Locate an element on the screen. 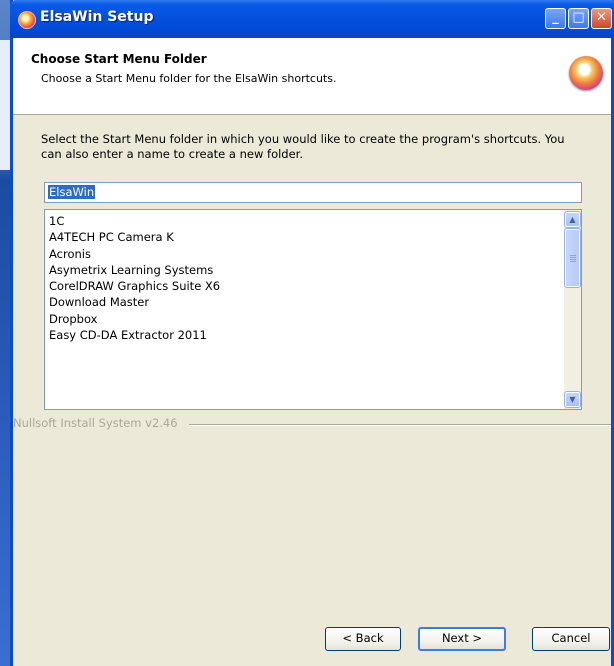  list-item: Asymetrix Learning Systems is located at coordinates (304, 270).